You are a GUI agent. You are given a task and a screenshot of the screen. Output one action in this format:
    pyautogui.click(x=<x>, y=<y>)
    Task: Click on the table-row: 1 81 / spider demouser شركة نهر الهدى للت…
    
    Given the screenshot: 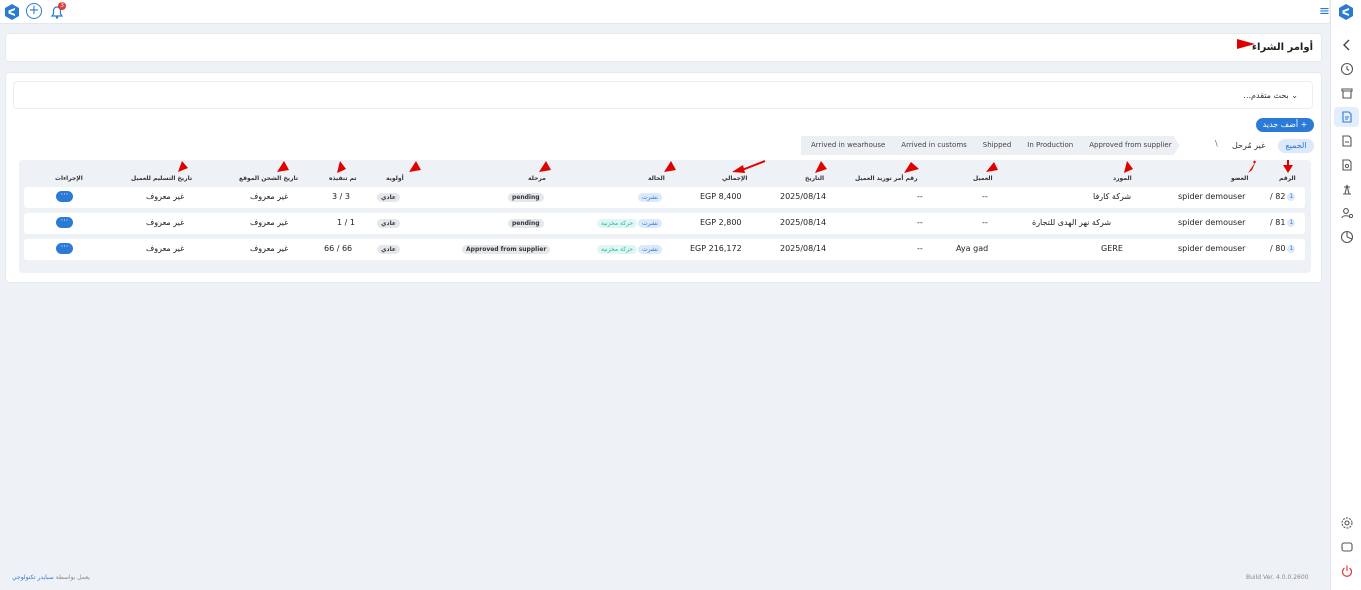 What is the action you would take?
    pyautogui.click(x=664, y=223)
    